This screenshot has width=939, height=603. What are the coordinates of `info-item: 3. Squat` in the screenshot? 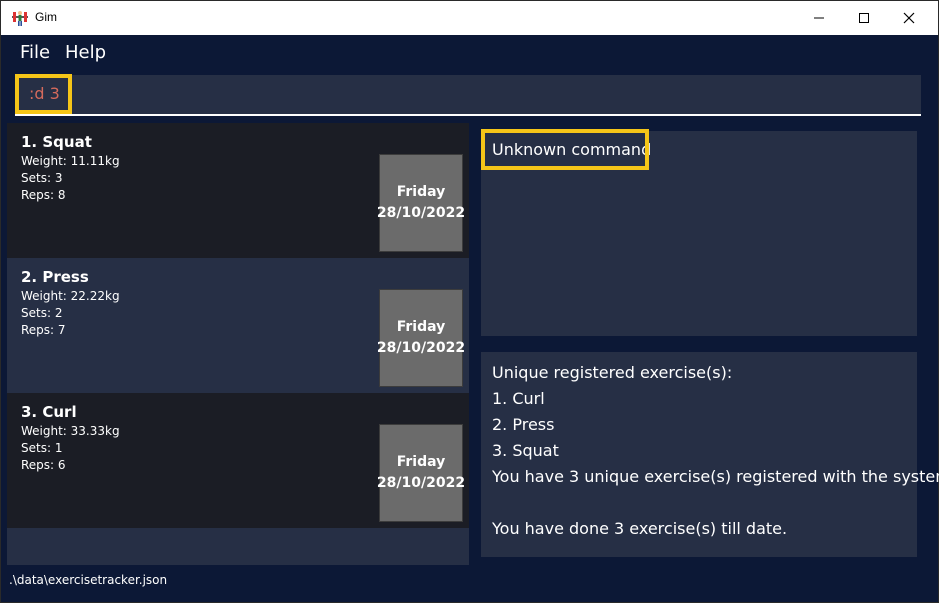 It's located at (525, 450).